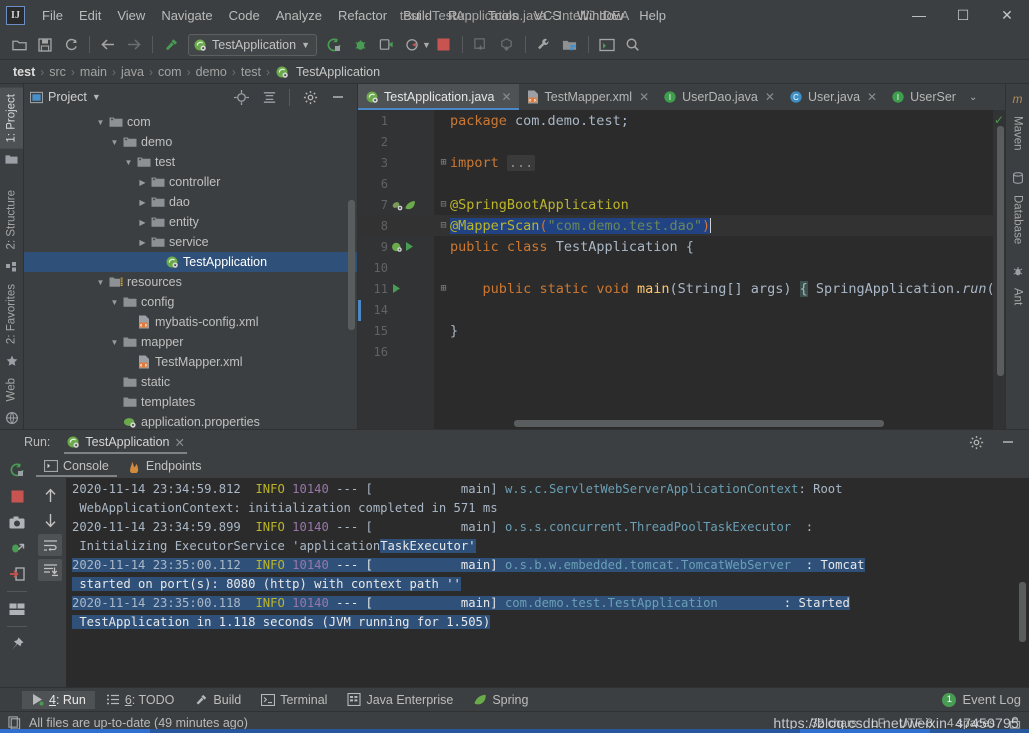  What do you see at coordinates (999, 120) in the screenshot?
I see `inspection-ok-icon: ✓` at bounding box center [999, 120].